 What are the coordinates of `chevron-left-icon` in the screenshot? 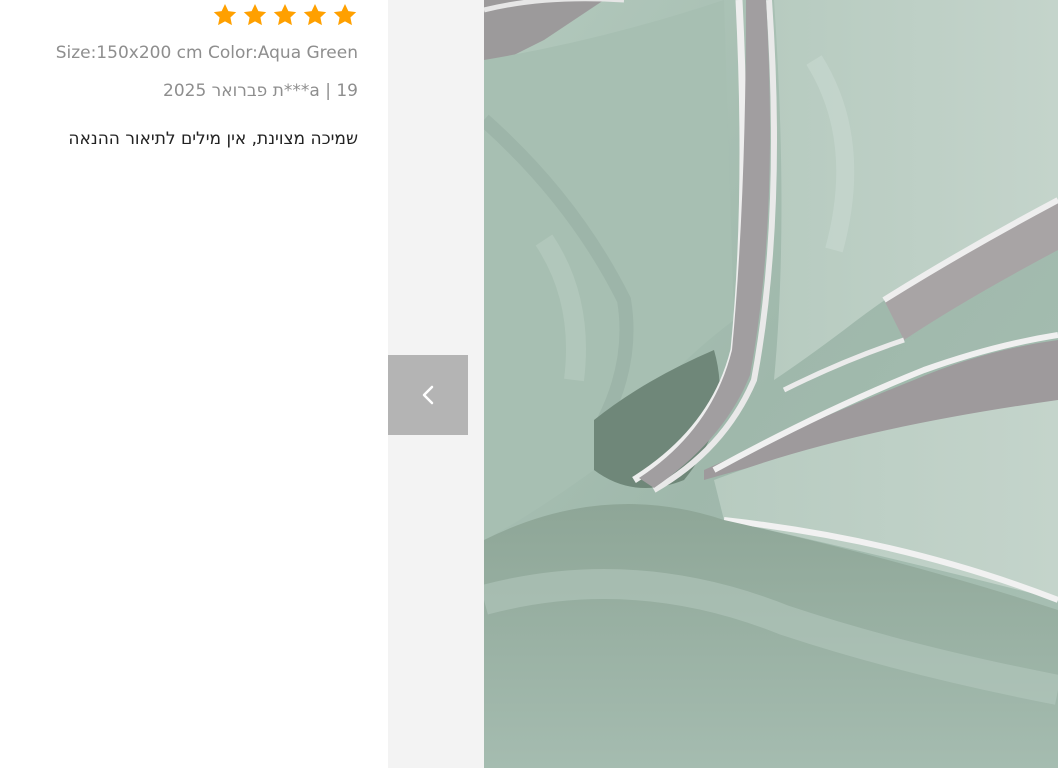 It's located at (428, 395).